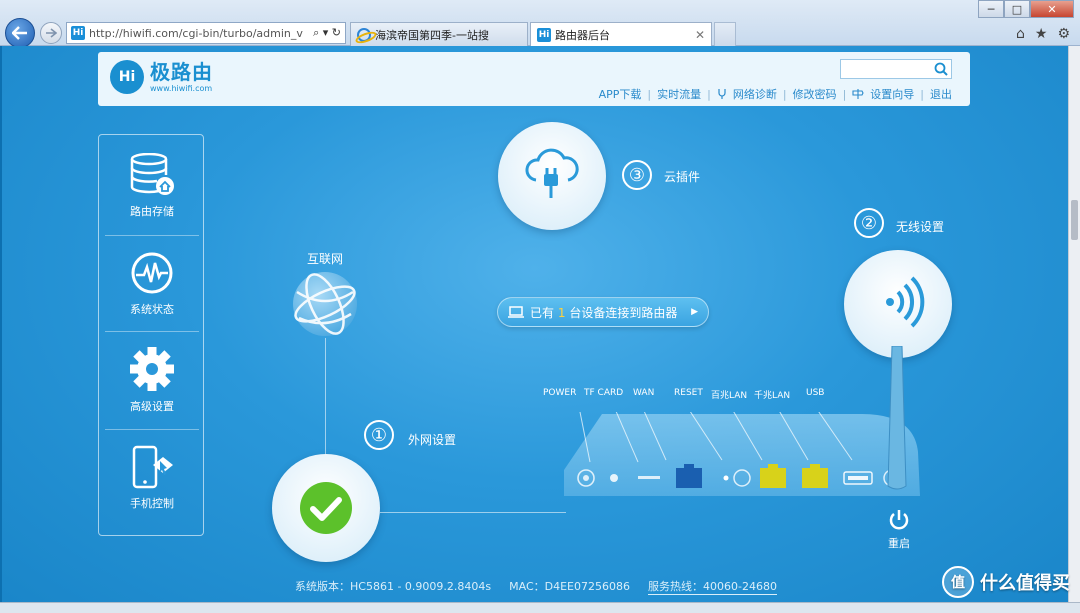 The width and height of the screenshot is (1080, 613). What do you see at coordinates (899, 520) in the screenshot?
I see `power-icon` at bounding box center [899, 520].